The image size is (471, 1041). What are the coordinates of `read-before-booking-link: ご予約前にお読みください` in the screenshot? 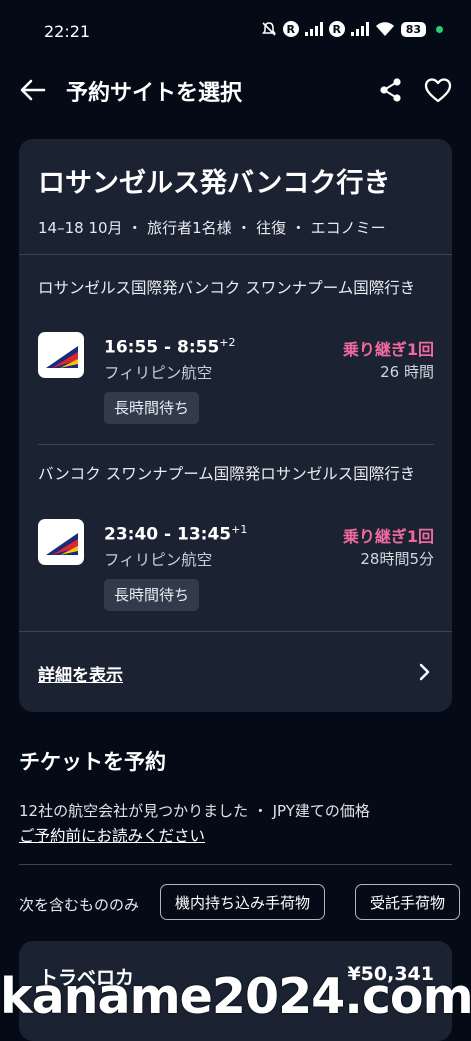 It's located at (112, 835).